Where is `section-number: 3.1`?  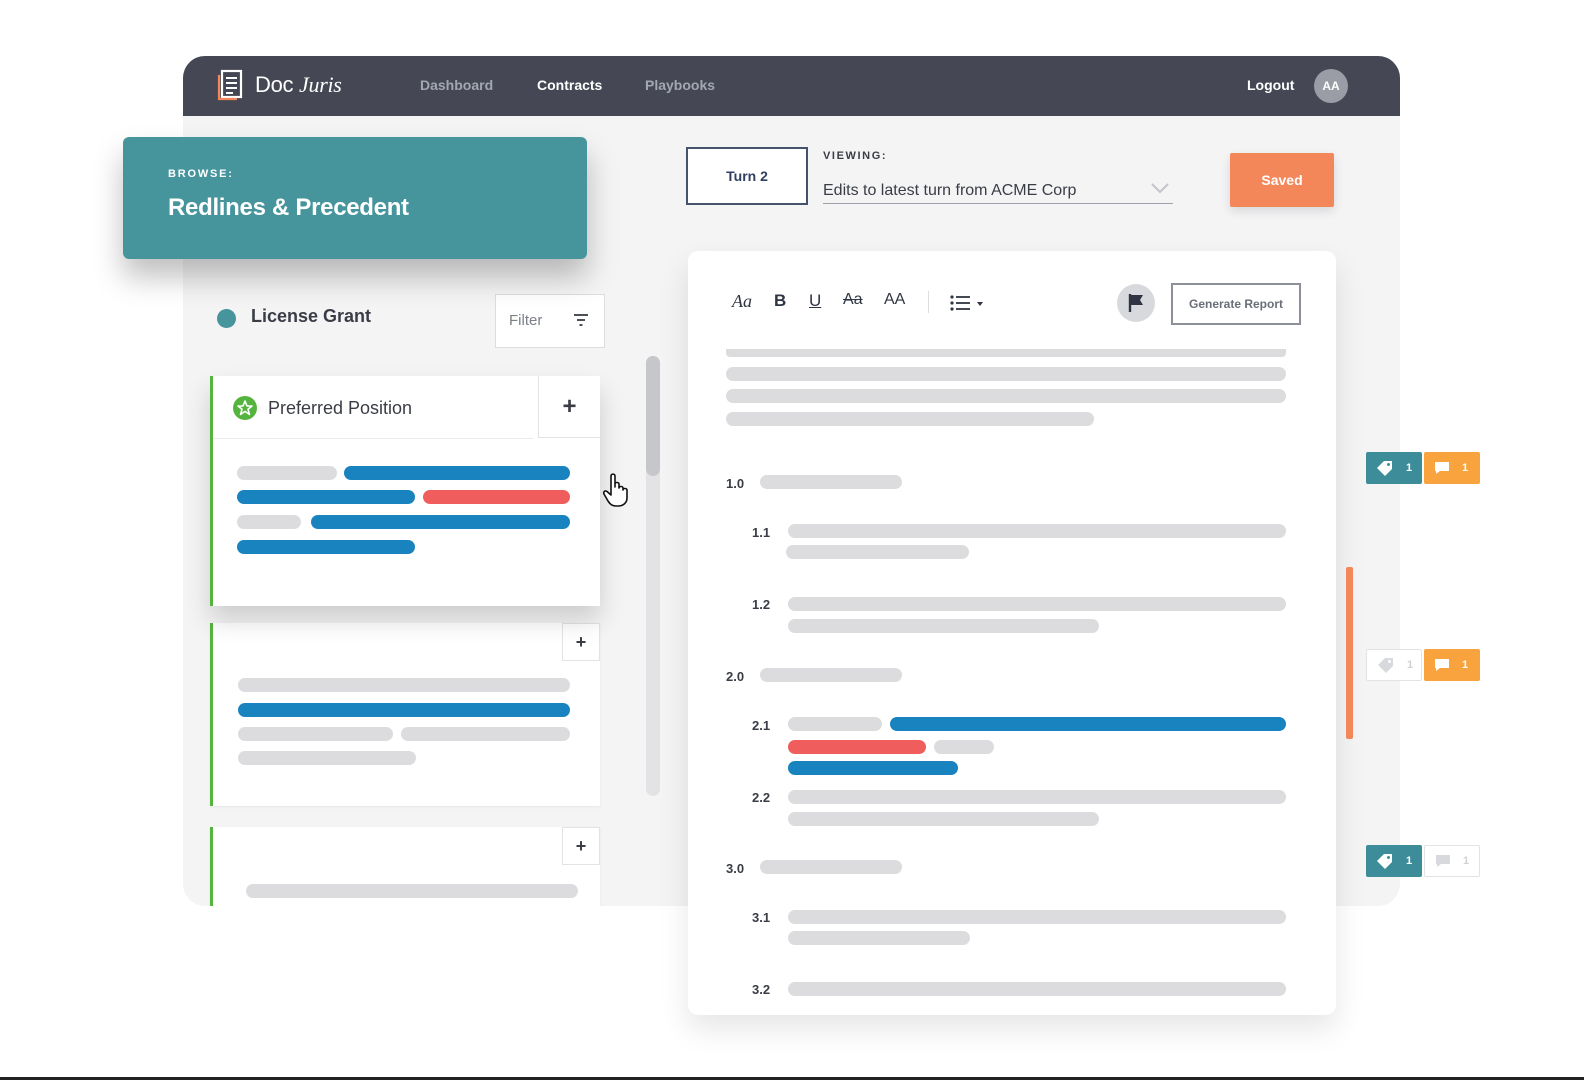
section-number: 3.1 is located at coordinates (761, 917).